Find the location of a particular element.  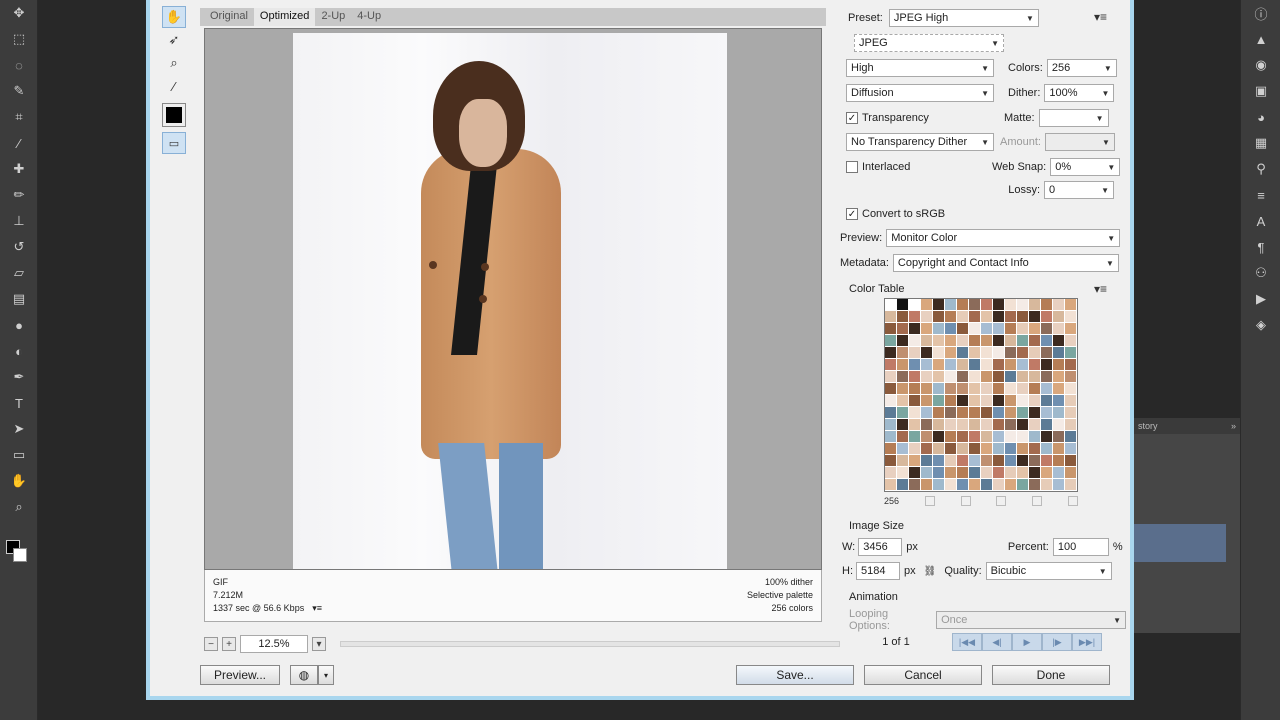

tab-optimized: Optimized is located at coordinates (284, 17).